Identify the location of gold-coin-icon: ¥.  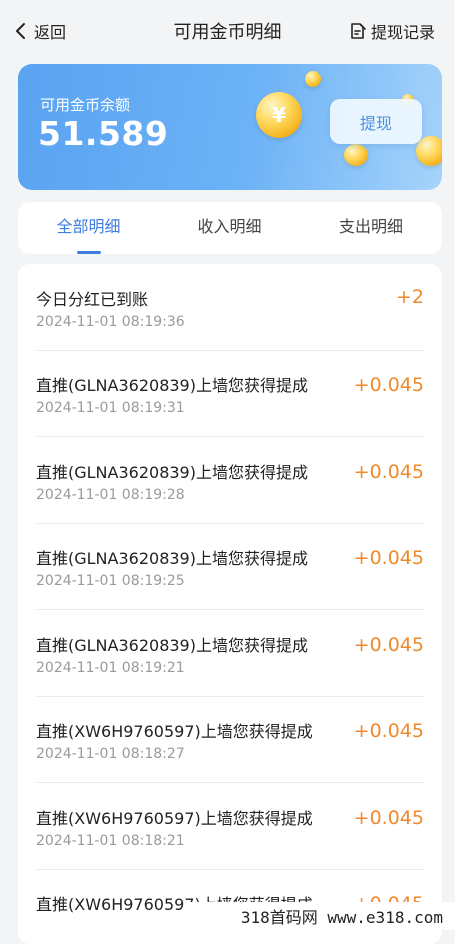
(279, 115).